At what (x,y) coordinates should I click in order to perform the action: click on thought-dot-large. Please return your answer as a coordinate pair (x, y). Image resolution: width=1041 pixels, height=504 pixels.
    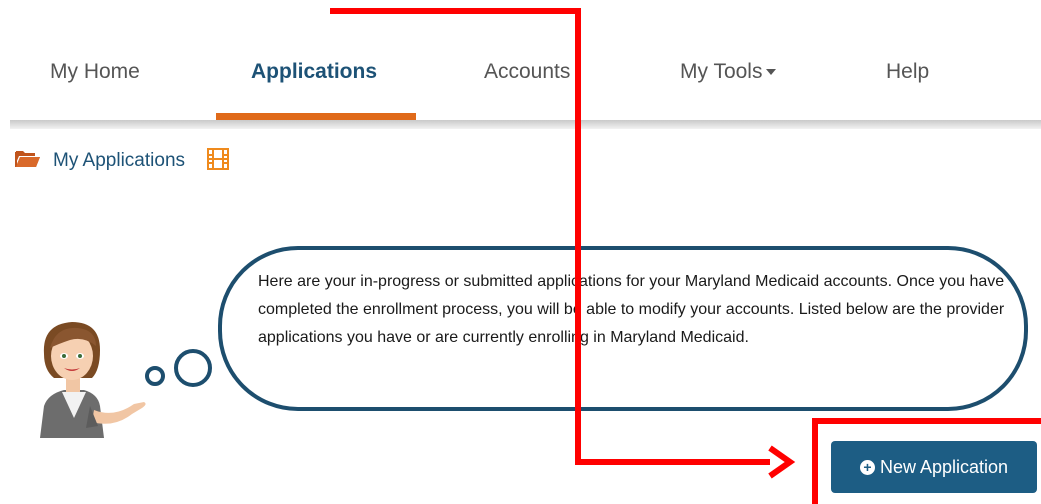
    Looking at the image, I should click on (193, 368).